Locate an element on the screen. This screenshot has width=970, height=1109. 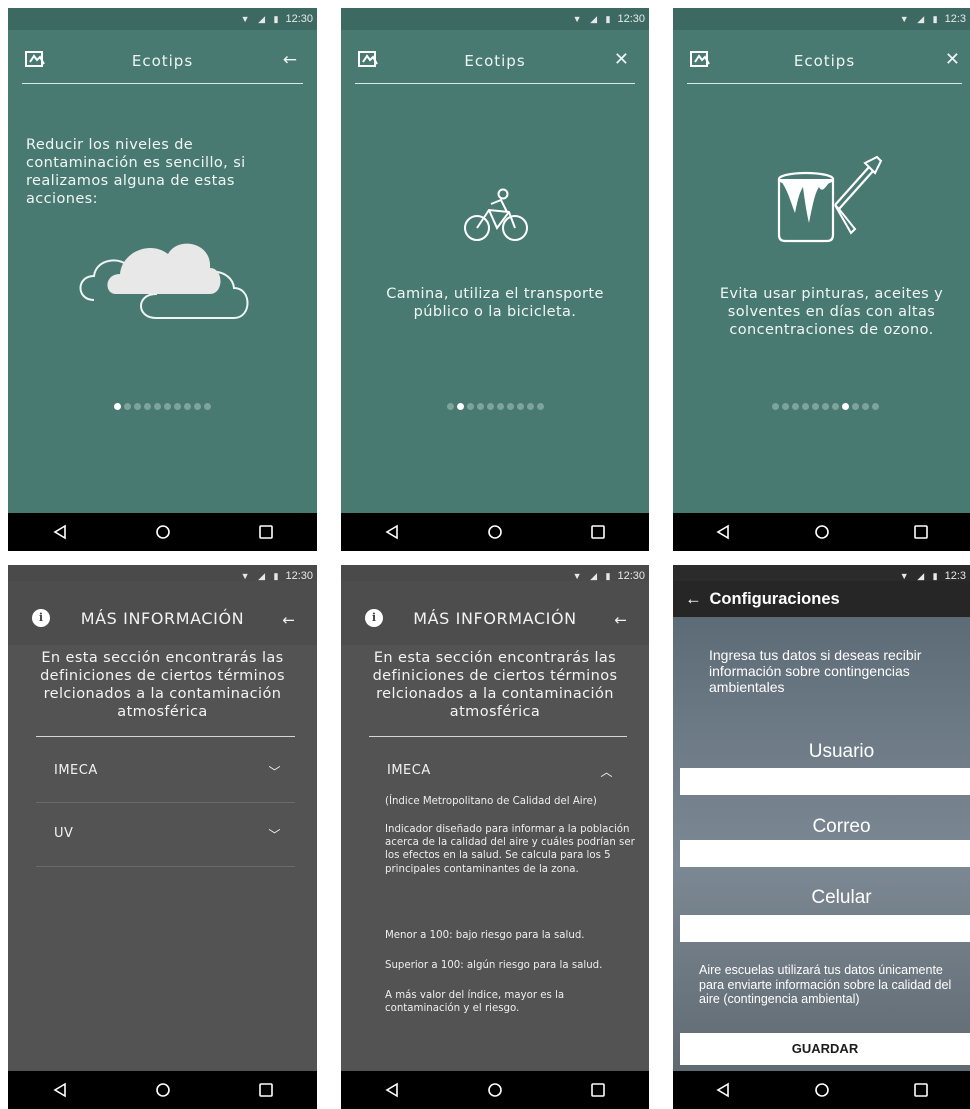
user-label: Usuario is located at coordinates (841, 751).